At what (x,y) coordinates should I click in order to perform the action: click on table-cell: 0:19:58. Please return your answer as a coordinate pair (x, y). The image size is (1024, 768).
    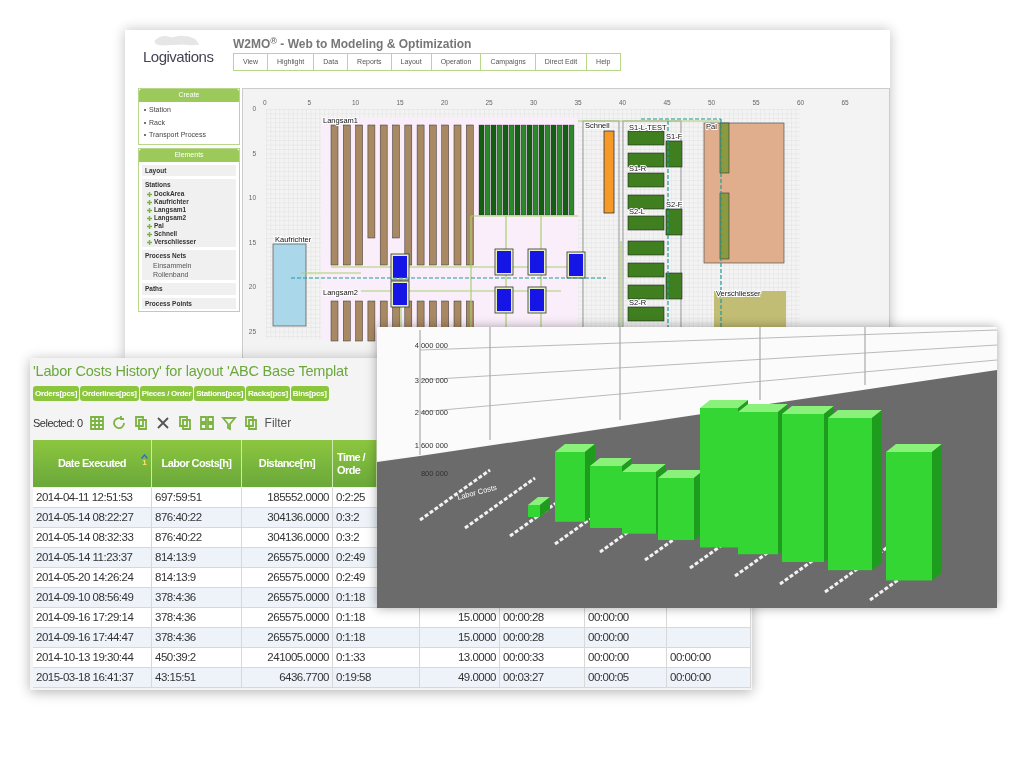
    Looking at the image, I should click on (376, 677).